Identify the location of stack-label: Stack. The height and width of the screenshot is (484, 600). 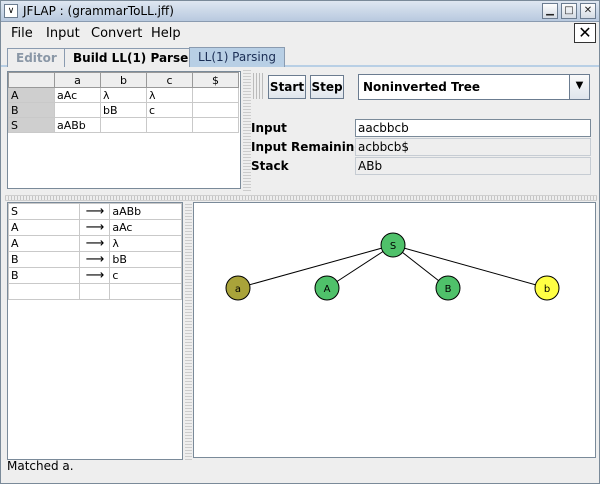
(270, 166).